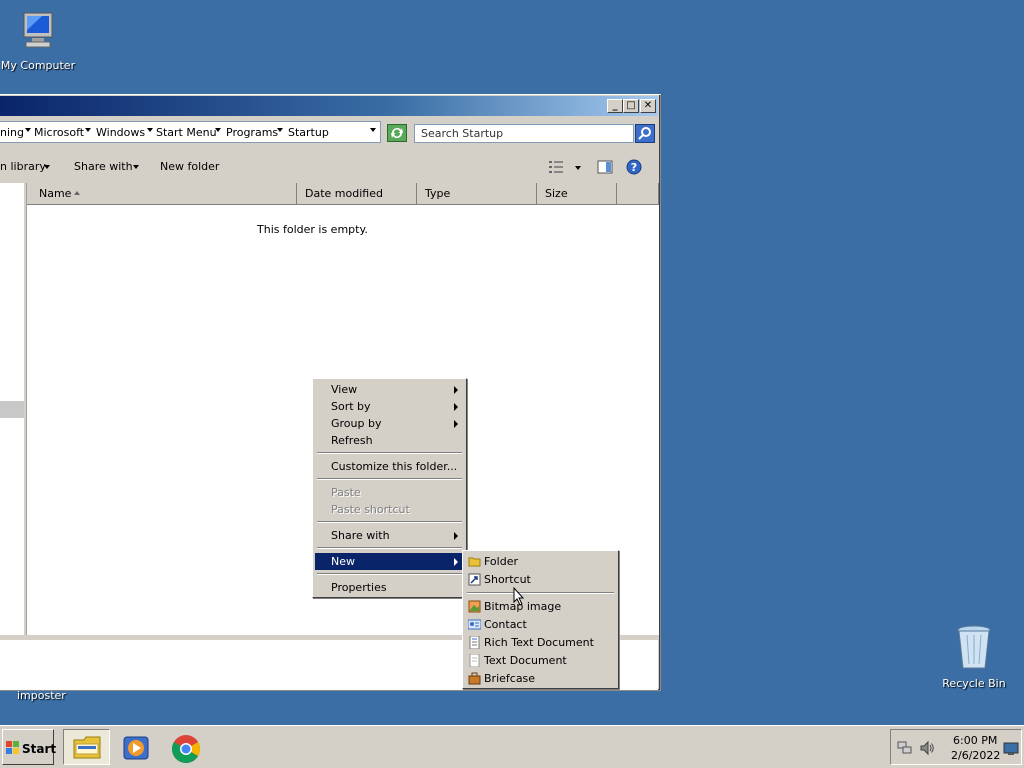  What do you see at coordinates (77, 193) in the screenshot?
I see `sort-ascending-icon` at bounding box center [77, 193].